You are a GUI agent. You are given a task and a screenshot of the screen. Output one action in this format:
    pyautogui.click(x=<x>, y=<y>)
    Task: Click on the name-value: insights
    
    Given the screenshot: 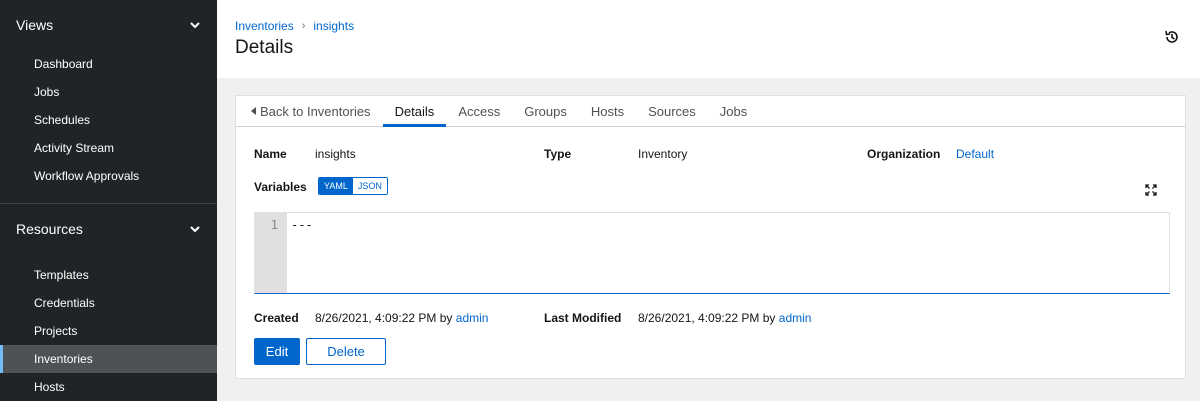 What is the action you would take?
    pyautogui.click(x=335, y=154)
    